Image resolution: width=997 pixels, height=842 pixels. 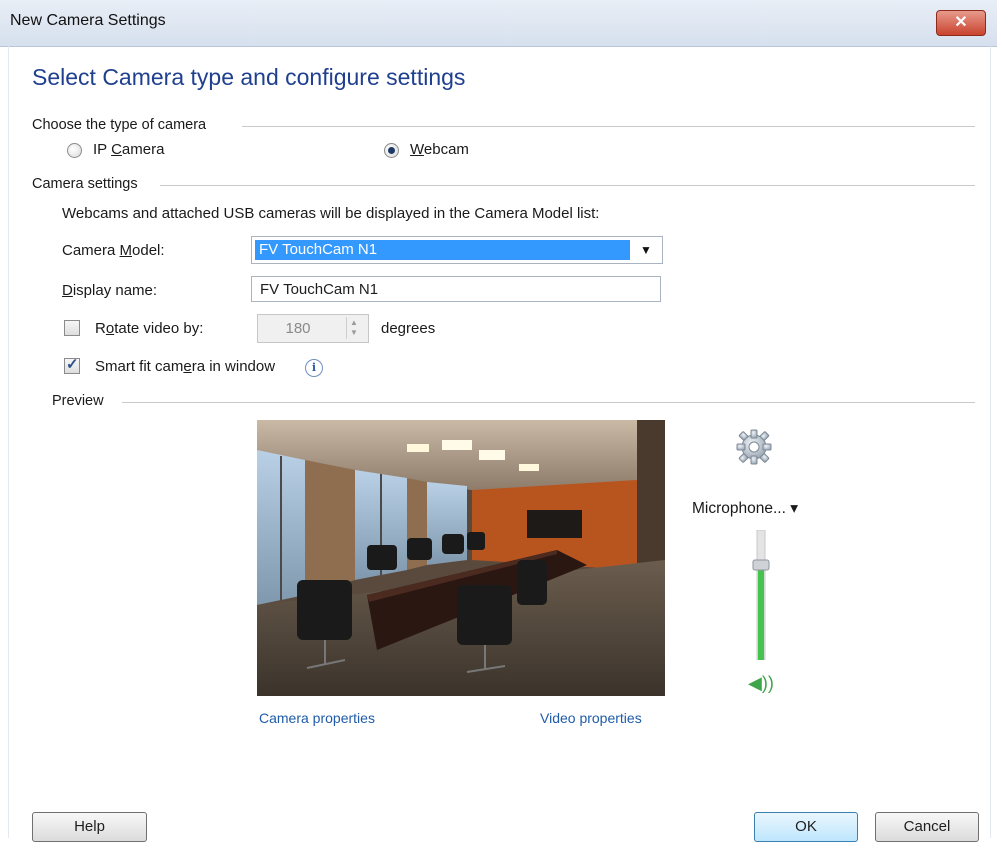 I want to click on rotate-video-checkbox, so click(x=72, y=328).